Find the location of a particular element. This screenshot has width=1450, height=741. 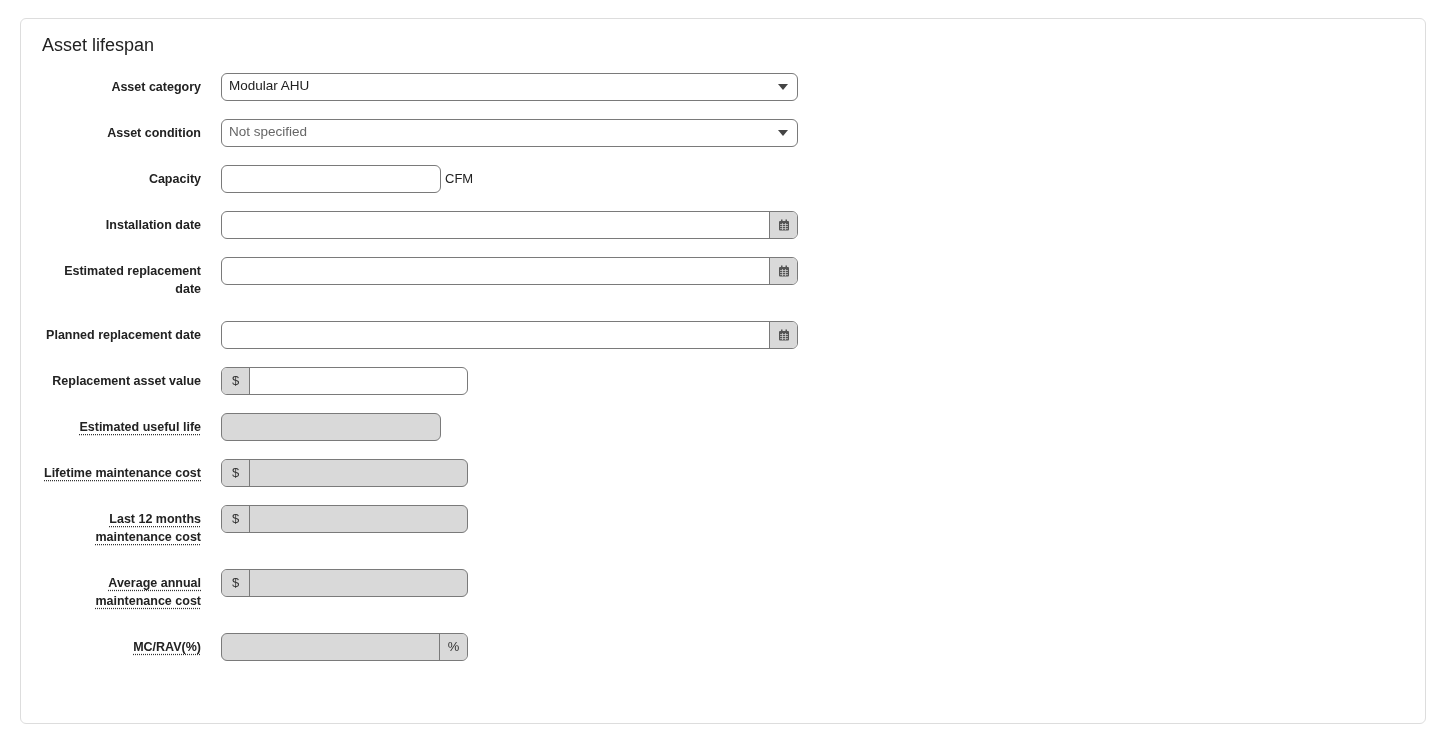

input-field is located at coordinates (331, 178).